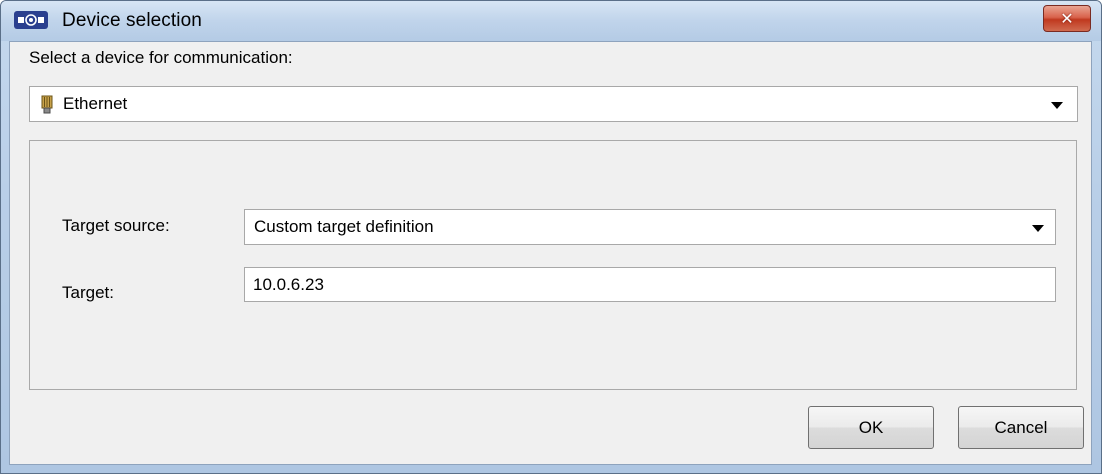  I want to click on cancel-button: Cancel, so click(1021, 427).